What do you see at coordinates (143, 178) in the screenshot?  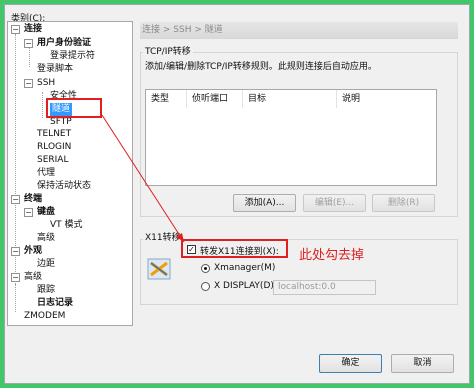 I see `annotation-arrow` at bounding box center [143, 178].